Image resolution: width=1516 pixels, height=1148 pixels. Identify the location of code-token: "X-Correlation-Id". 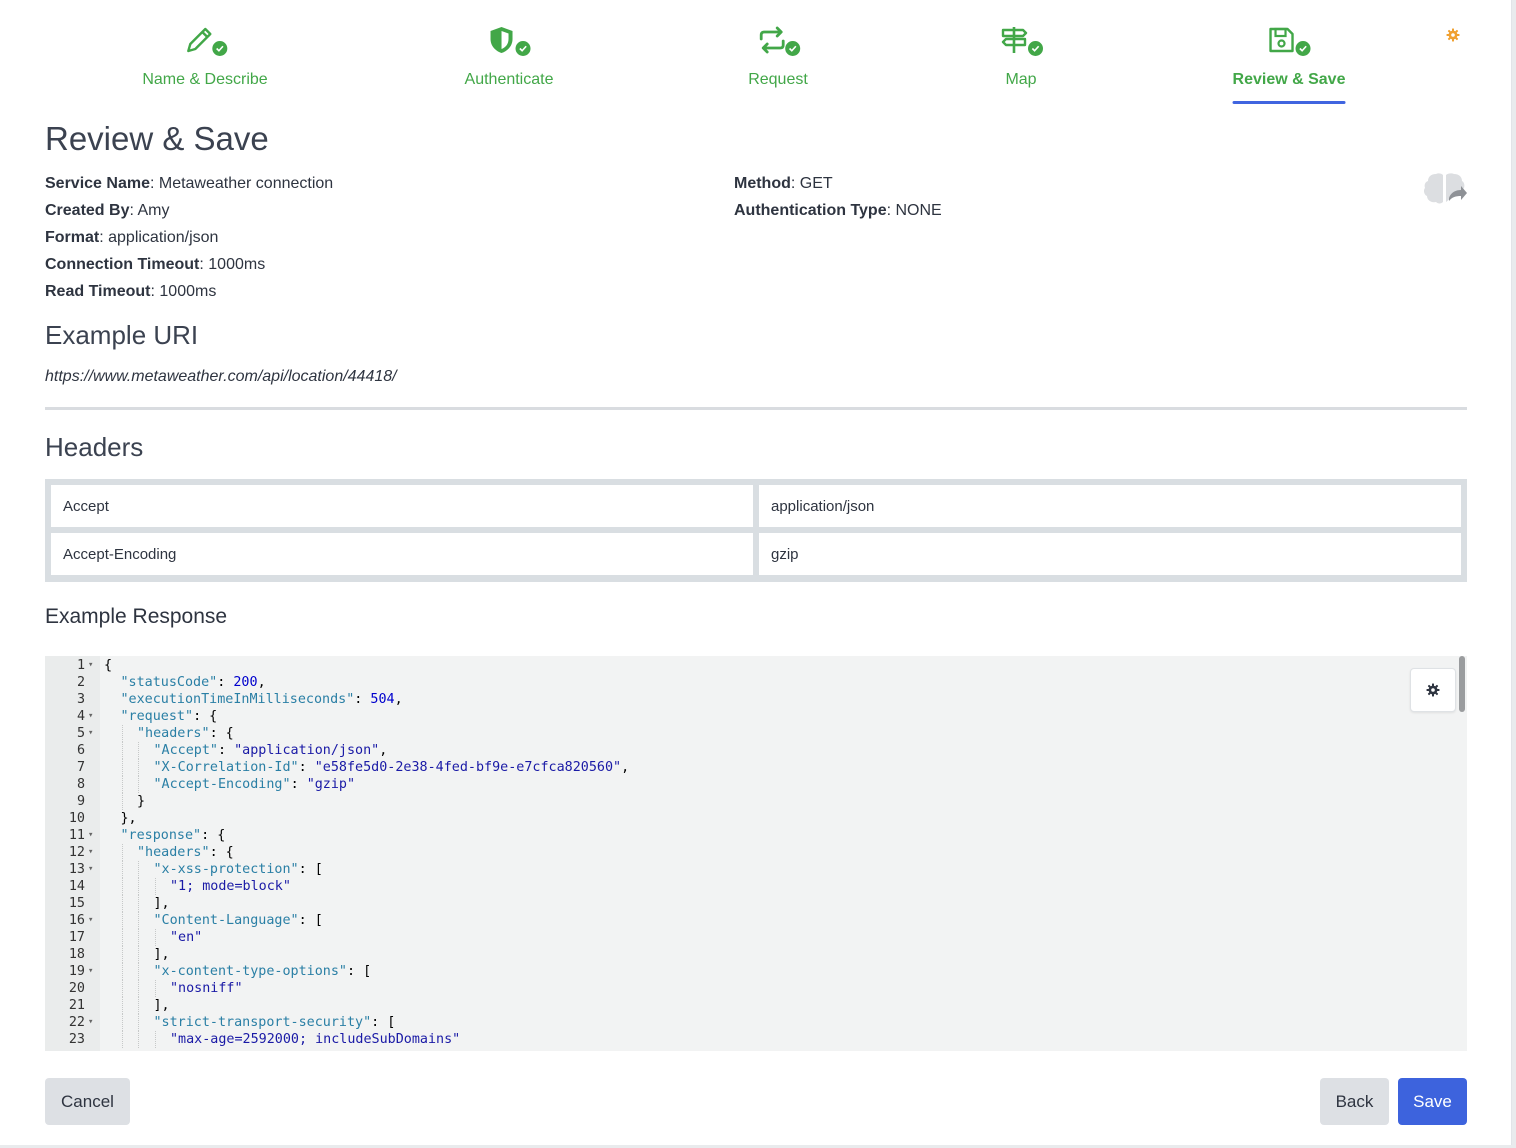
(226, 767).